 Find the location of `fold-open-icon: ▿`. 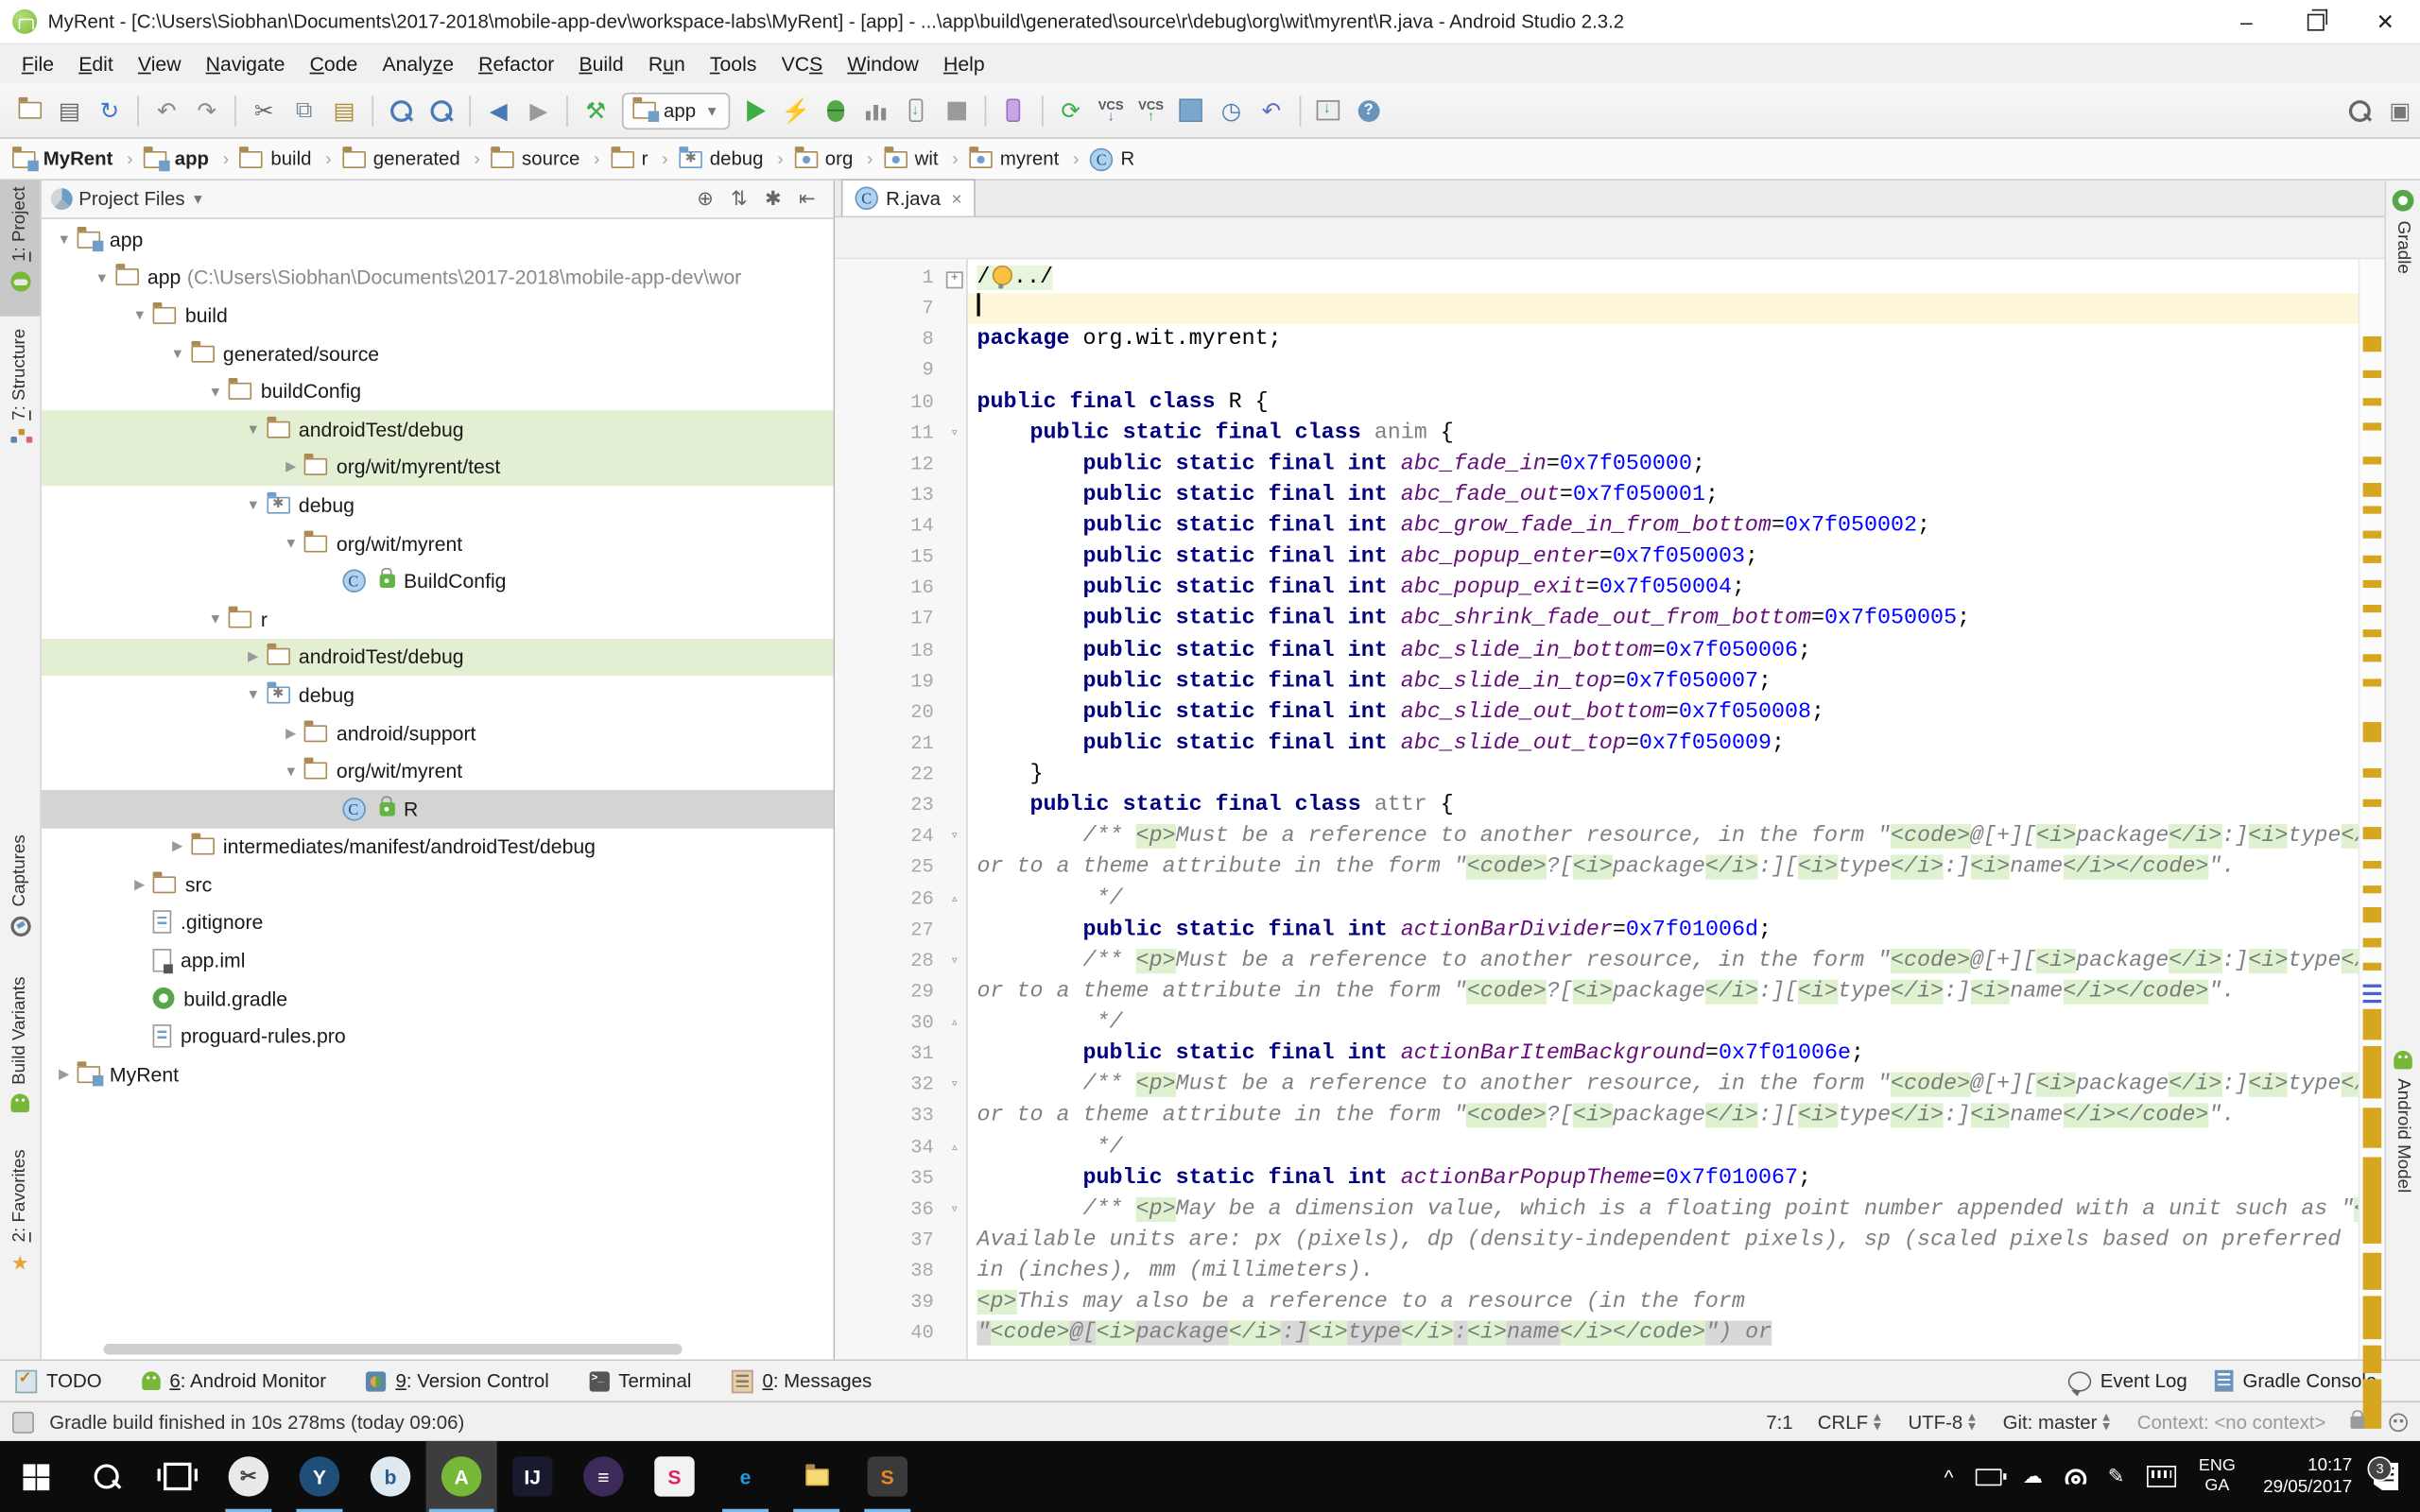

fold-open-icon: ▿ is located at coordinates (954, 960).